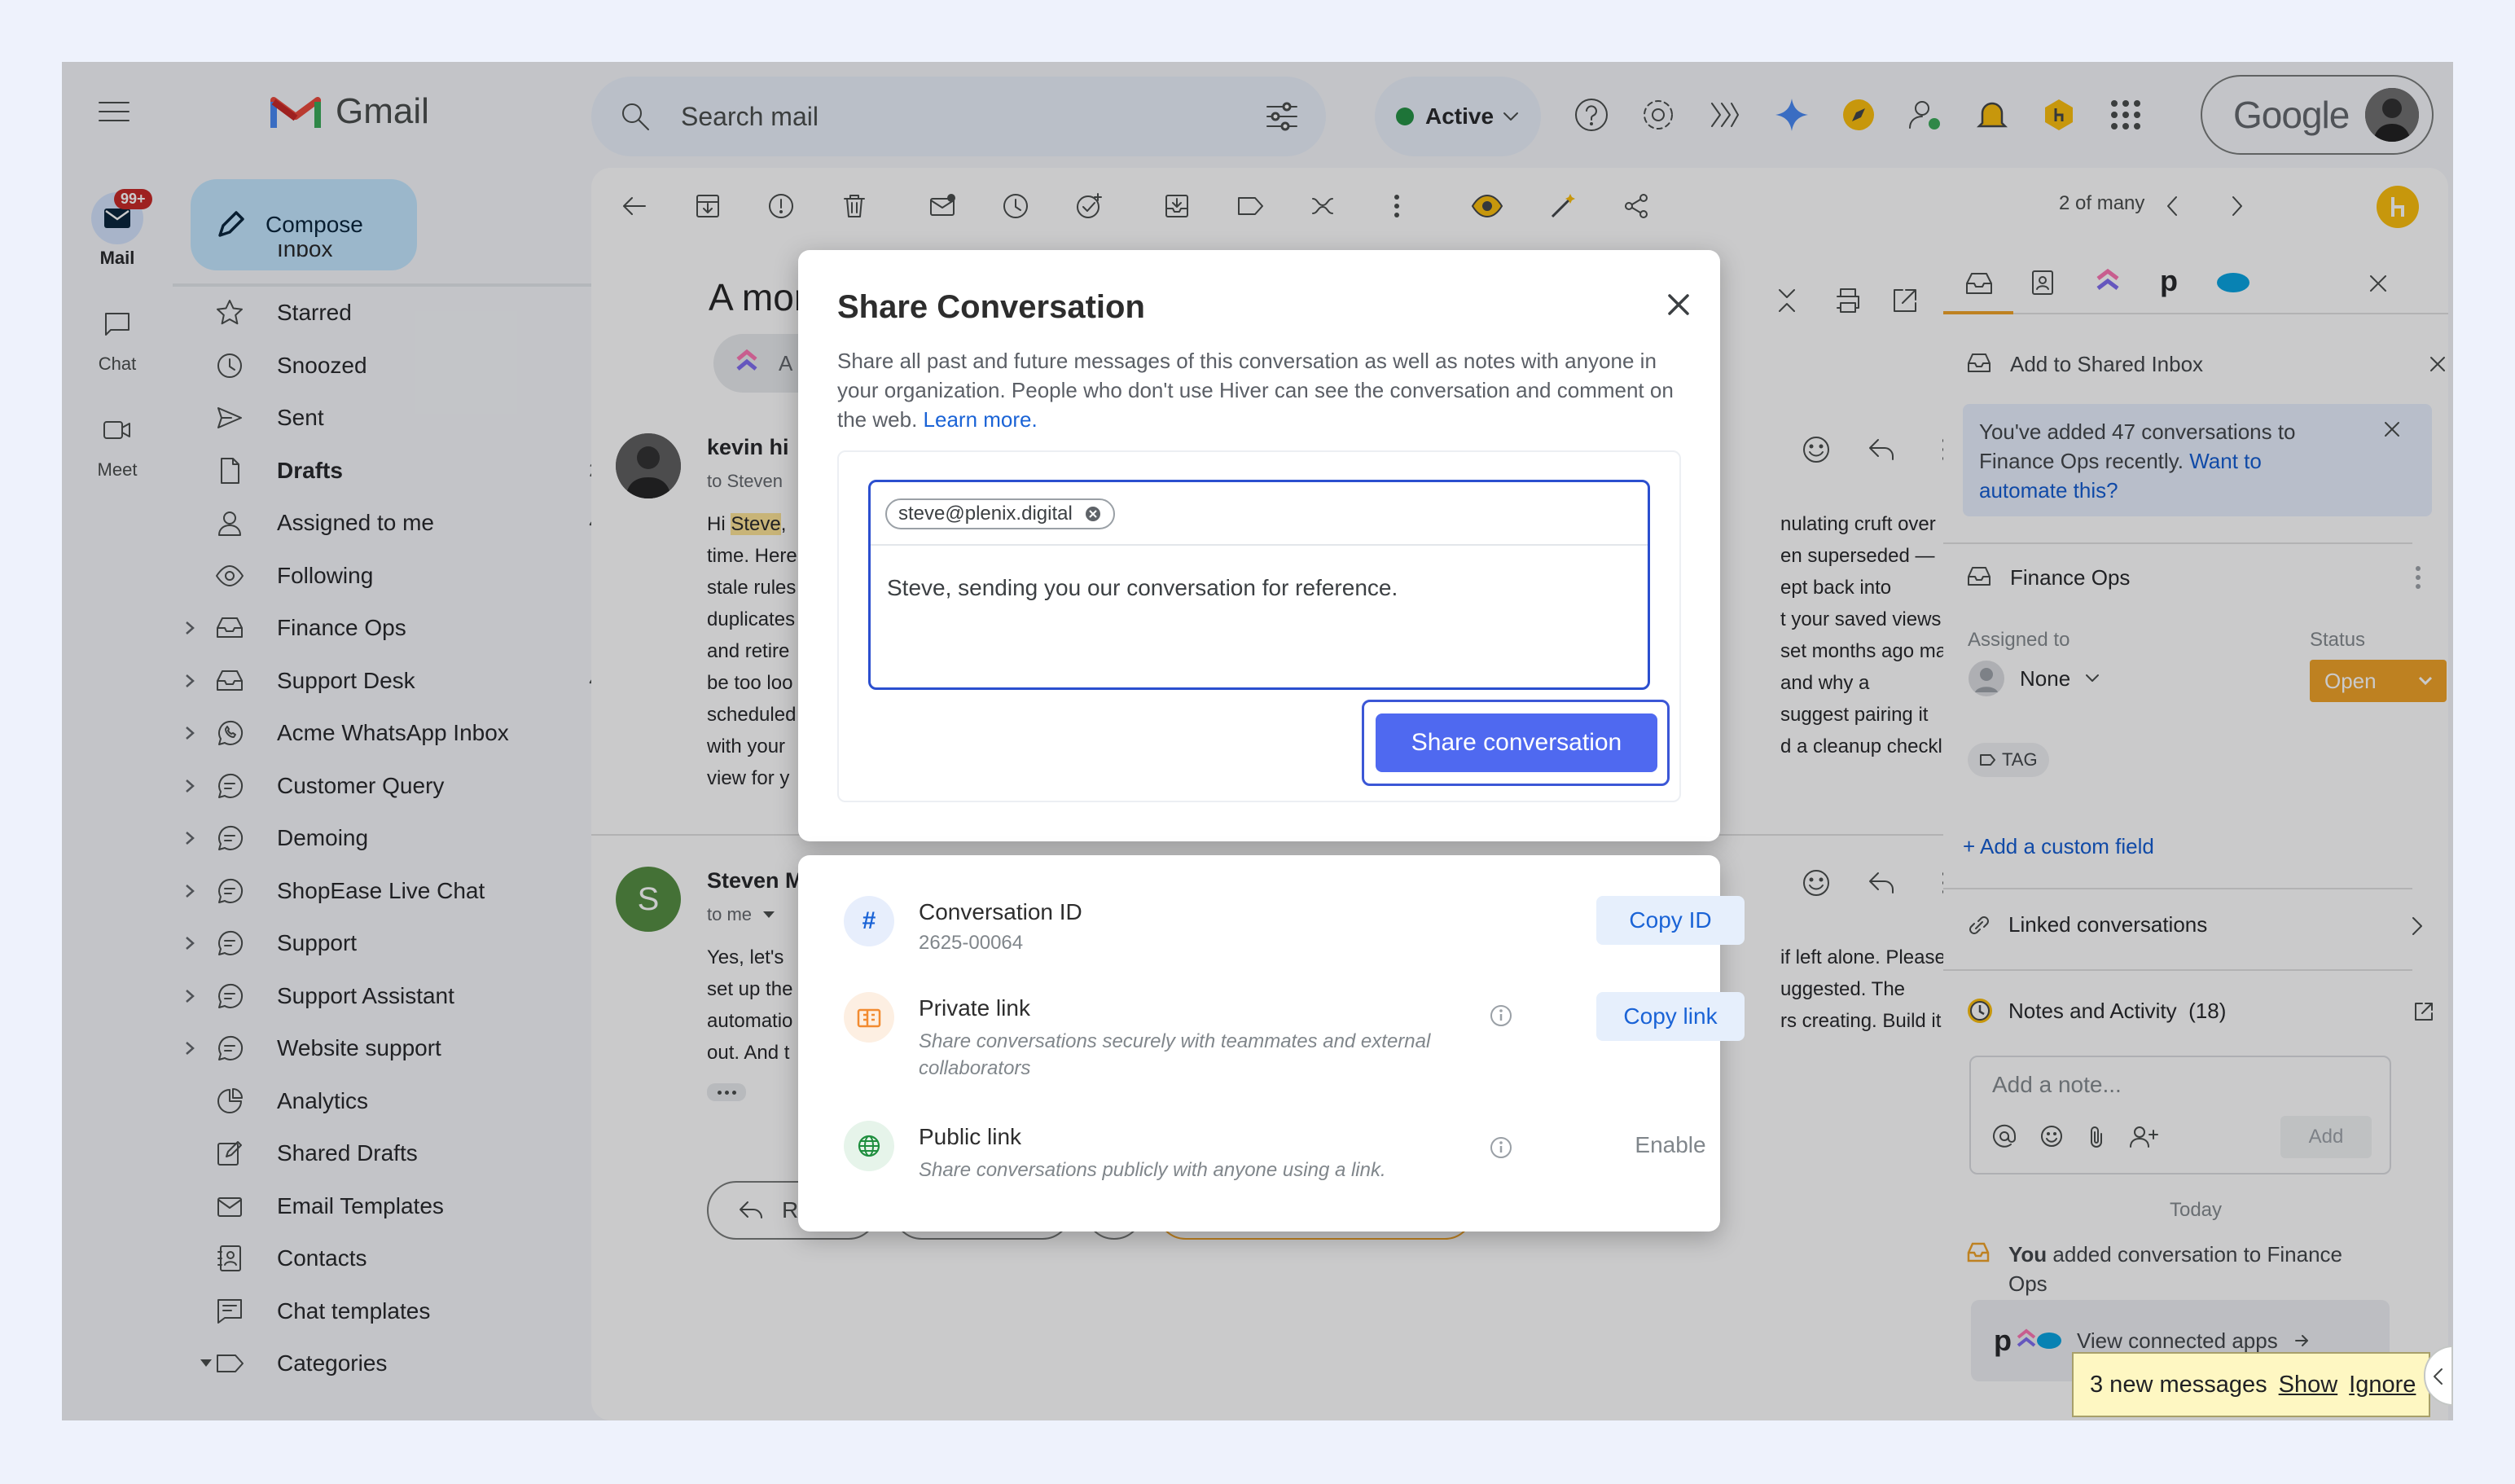  I want to click on recipient-chip: steve@plenix.digital, so click(1000, 513).